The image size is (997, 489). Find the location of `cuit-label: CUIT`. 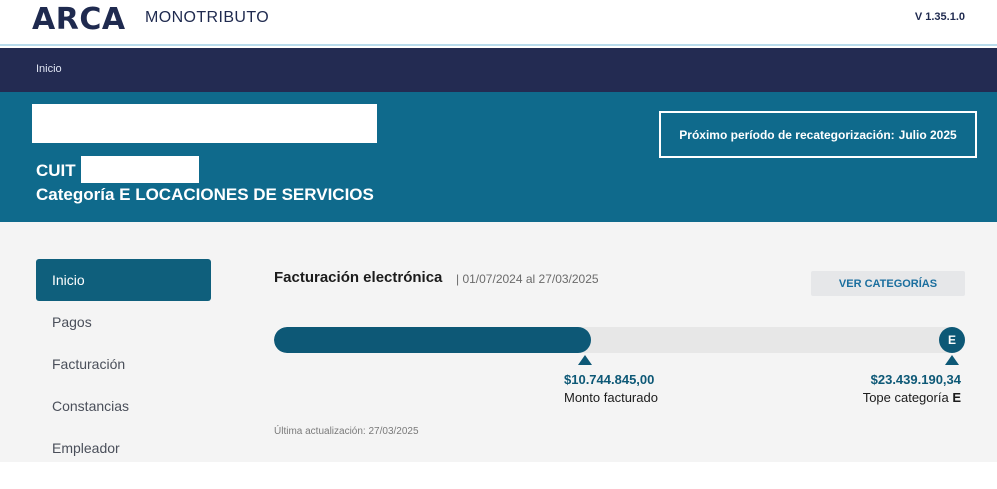

cuit-label: CUIT is located at coordinates (56, 170).